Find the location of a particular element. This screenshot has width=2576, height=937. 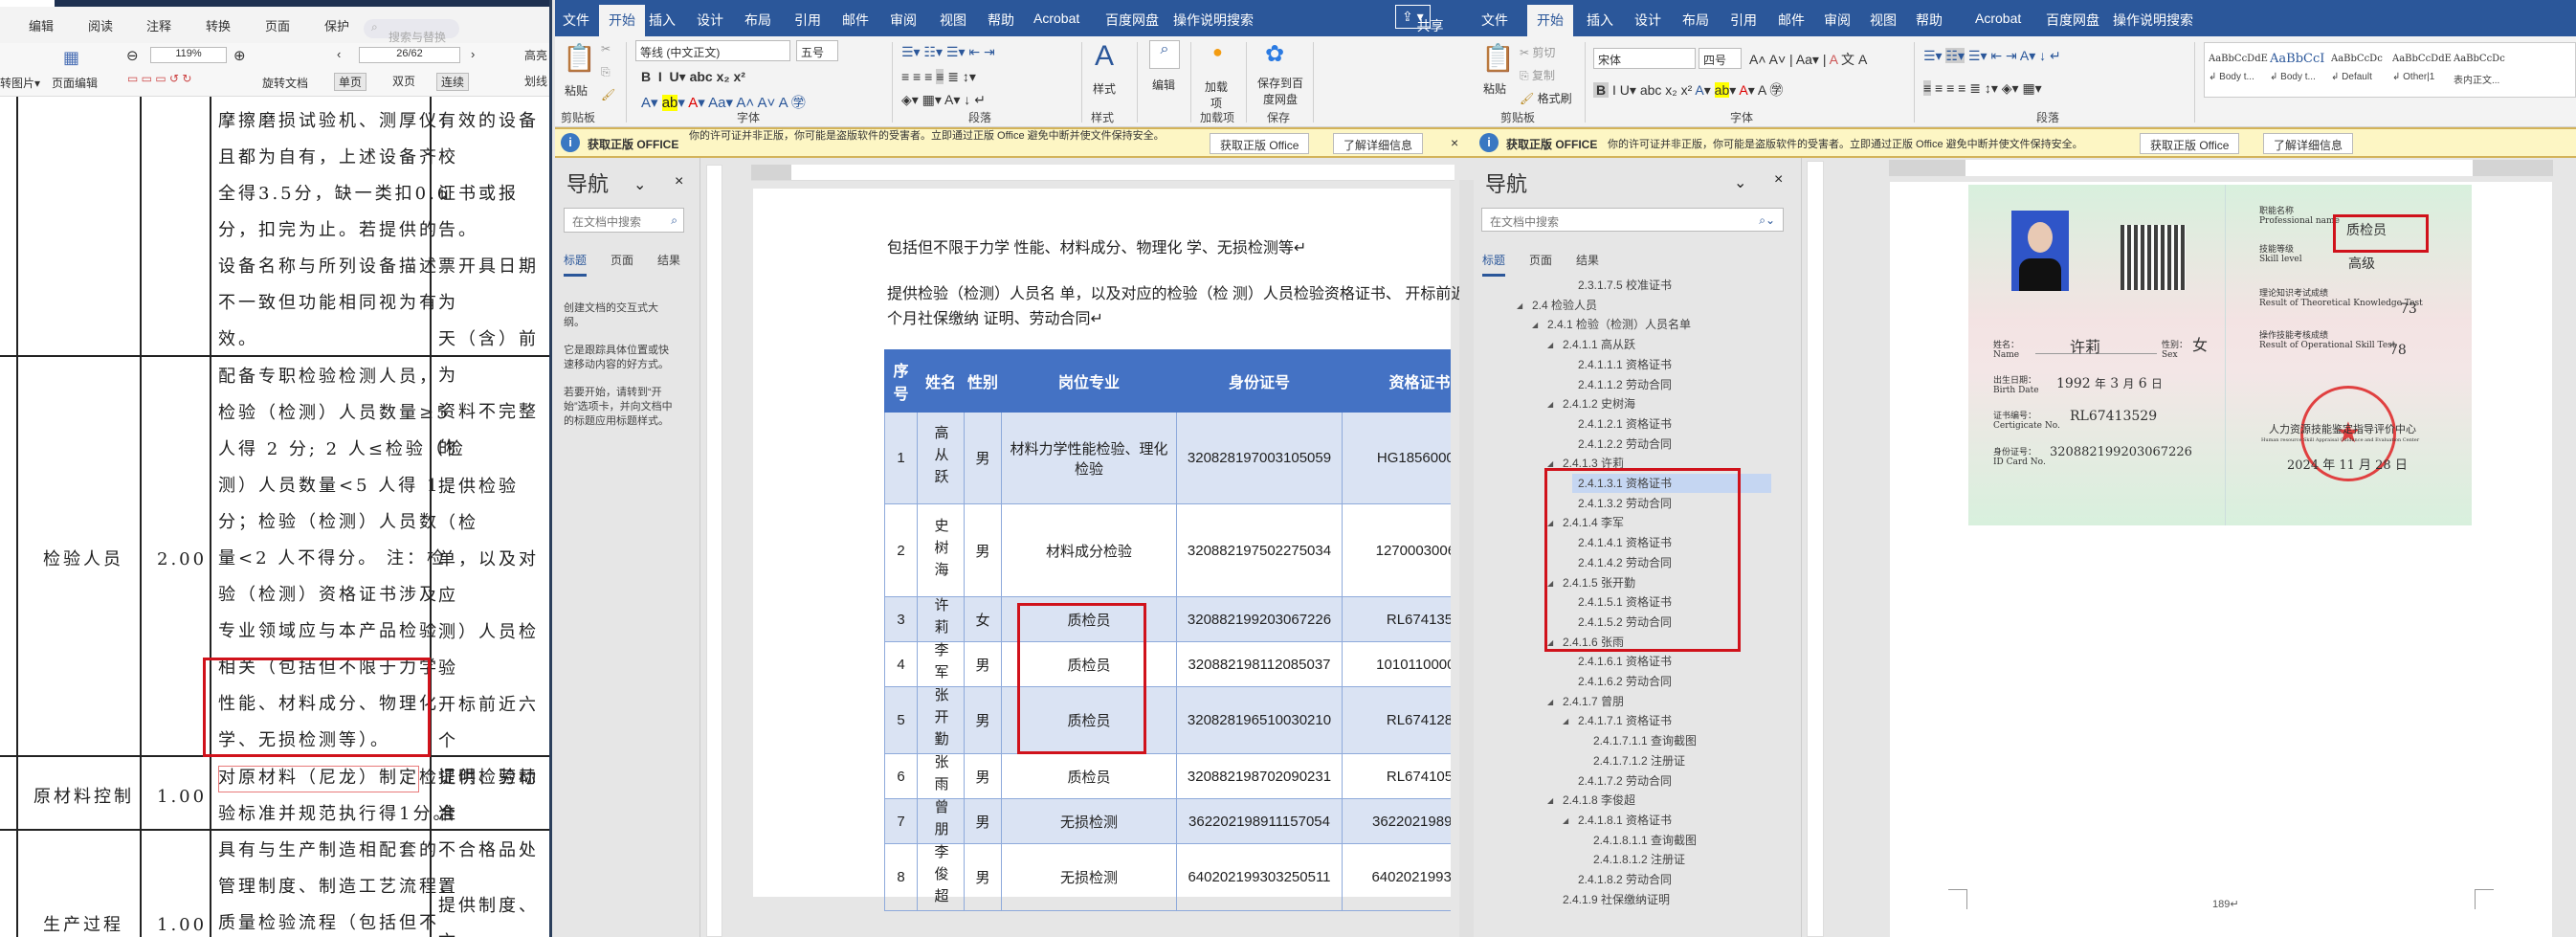

nav-tree-item: 2.4.1.6.1 资格证书 is located at coordinates (1622, 662).